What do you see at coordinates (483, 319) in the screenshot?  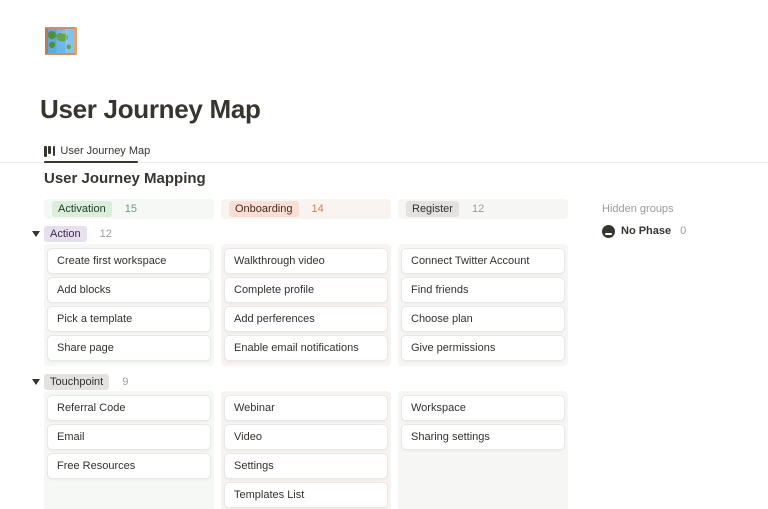 I see `card: Choose plan` at bounding box center [483, 319].